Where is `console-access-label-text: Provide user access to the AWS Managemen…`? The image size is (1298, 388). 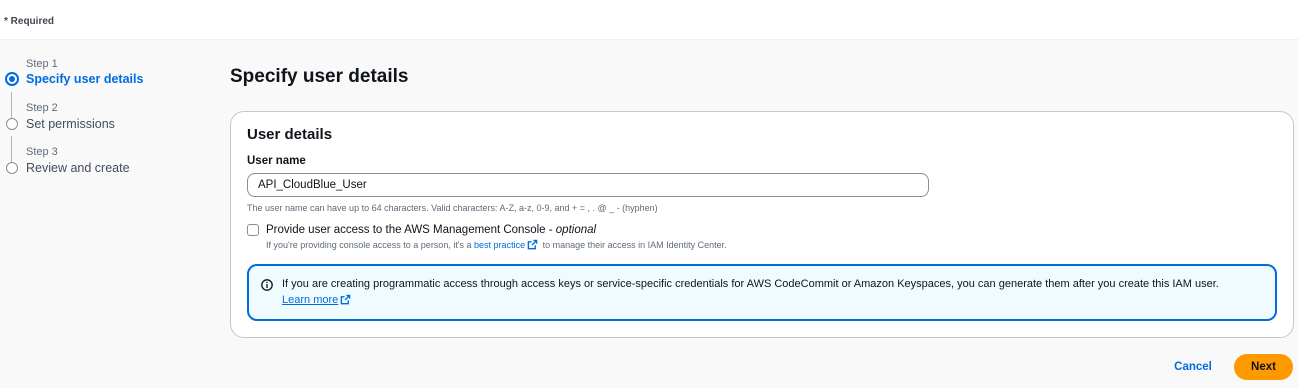
console-access-label-text: Provide user access to the AWS Managemen… is located at coordinates (411, 230).